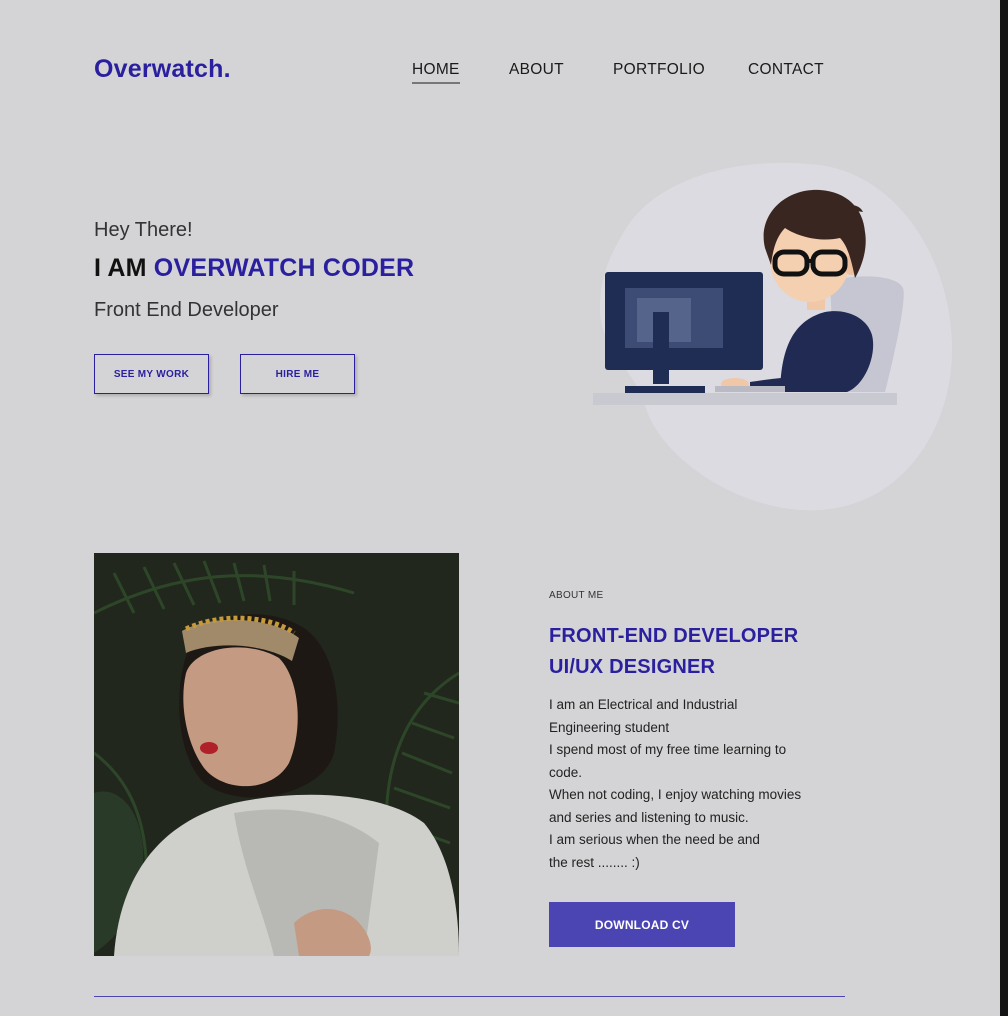  I want to click on site-logo: Overwatch., so click(162, 69).